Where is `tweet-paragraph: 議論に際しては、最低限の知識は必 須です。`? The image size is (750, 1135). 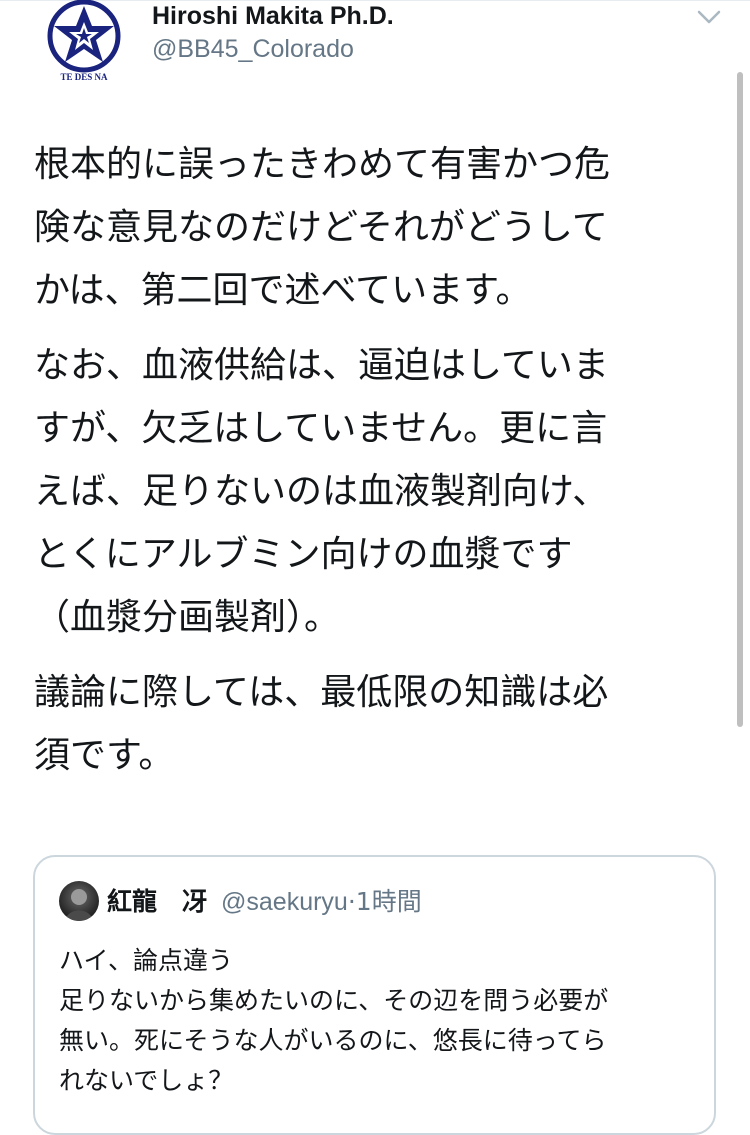 tweet-paragraph: 議論に際しては、最低限の知識は必 須です。 is located at coordinates (321, 724).